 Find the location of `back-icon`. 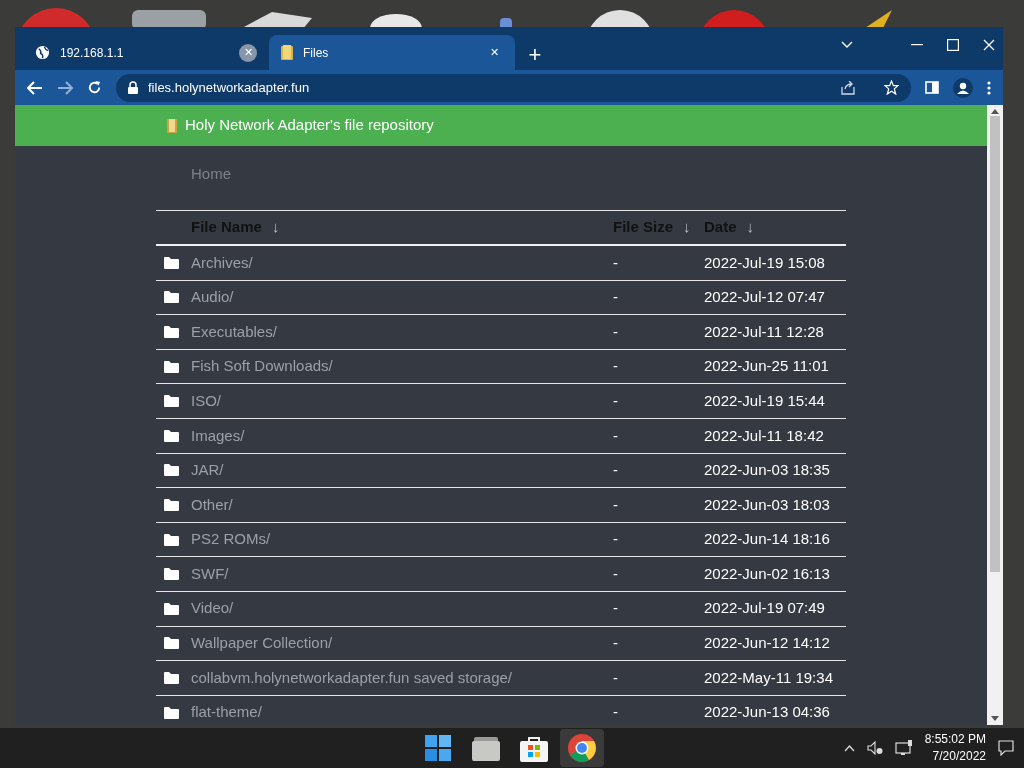

back-icon is located at coordinates (35, 87).